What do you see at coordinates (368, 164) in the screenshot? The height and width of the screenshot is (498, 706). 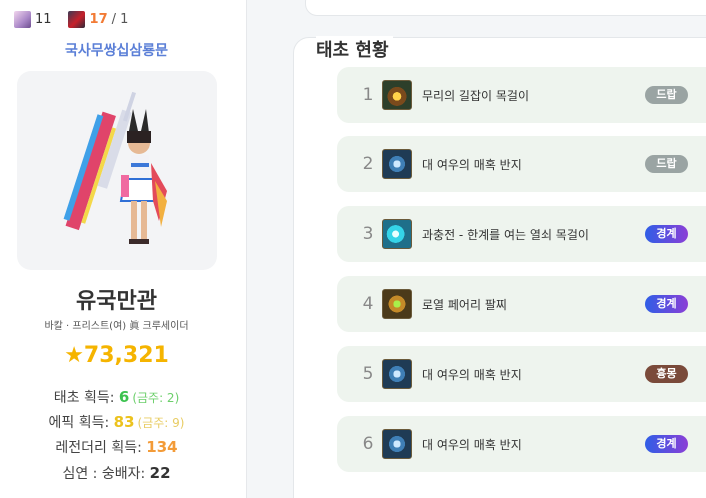 I see `item-rank: 2` at bounding box center [368, 164].